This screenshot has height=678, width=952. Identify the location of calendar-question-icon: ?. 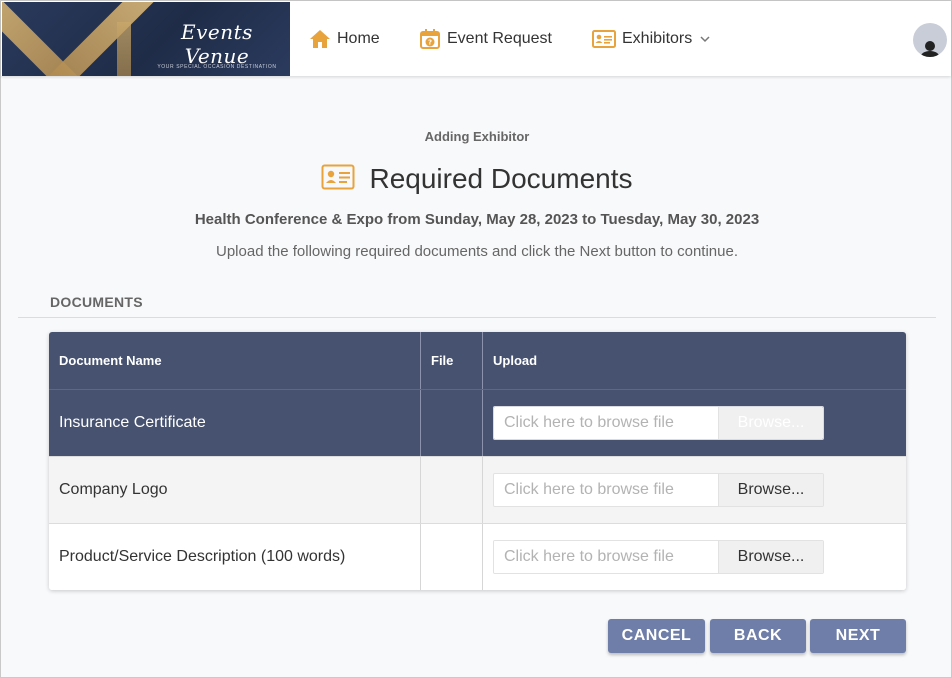
(430, 39).